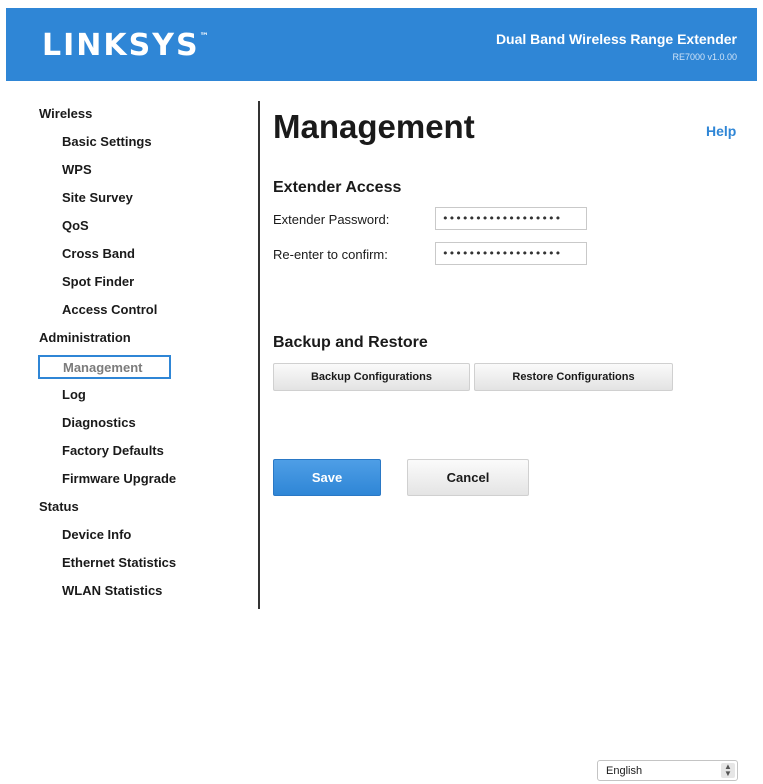 The height and width of the screenshot is (784, 763). I want to click on confirm-password-label: Re-enter to confirm:, so click(330, 254).